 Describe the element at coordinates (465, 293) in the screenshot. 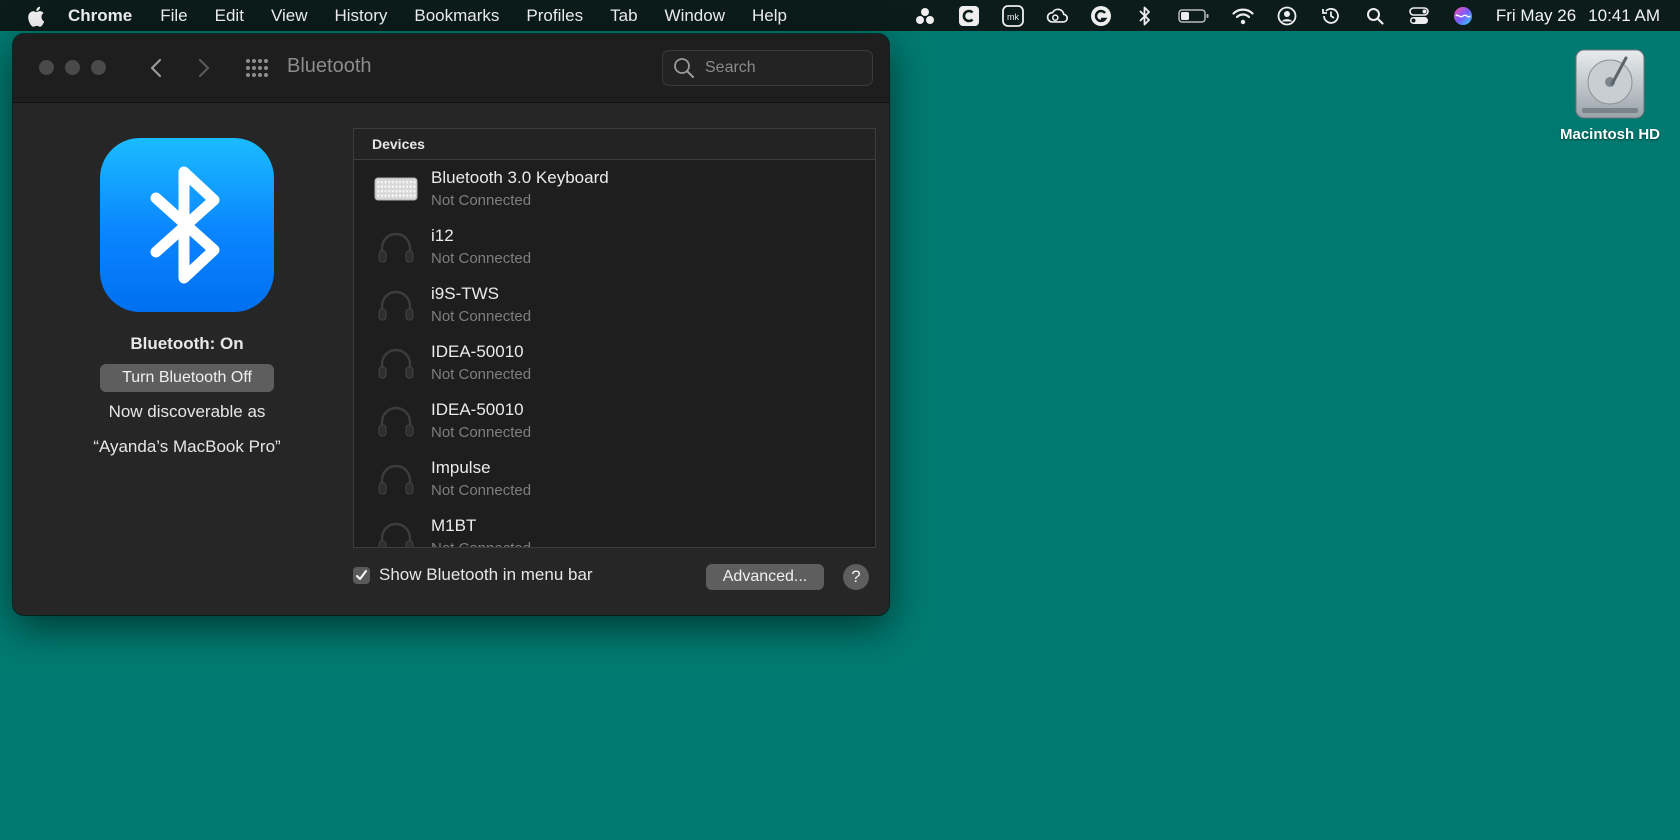

I see `device-name: i9S-TWS` at that location.